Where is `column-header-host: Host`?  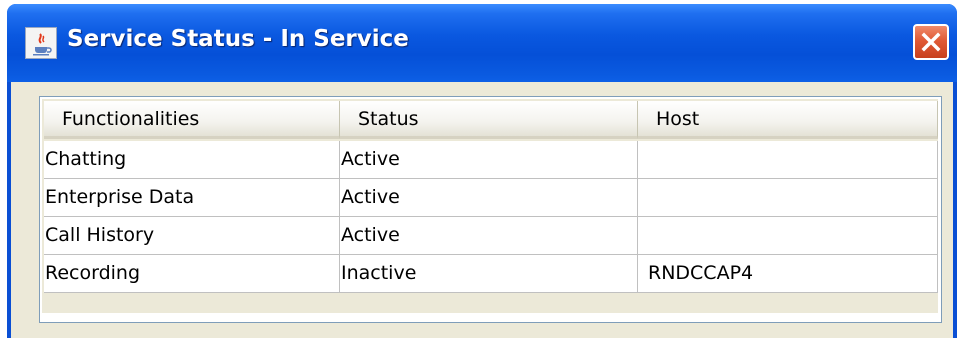
column-header-host: Host is located at coordinates (788, 120).